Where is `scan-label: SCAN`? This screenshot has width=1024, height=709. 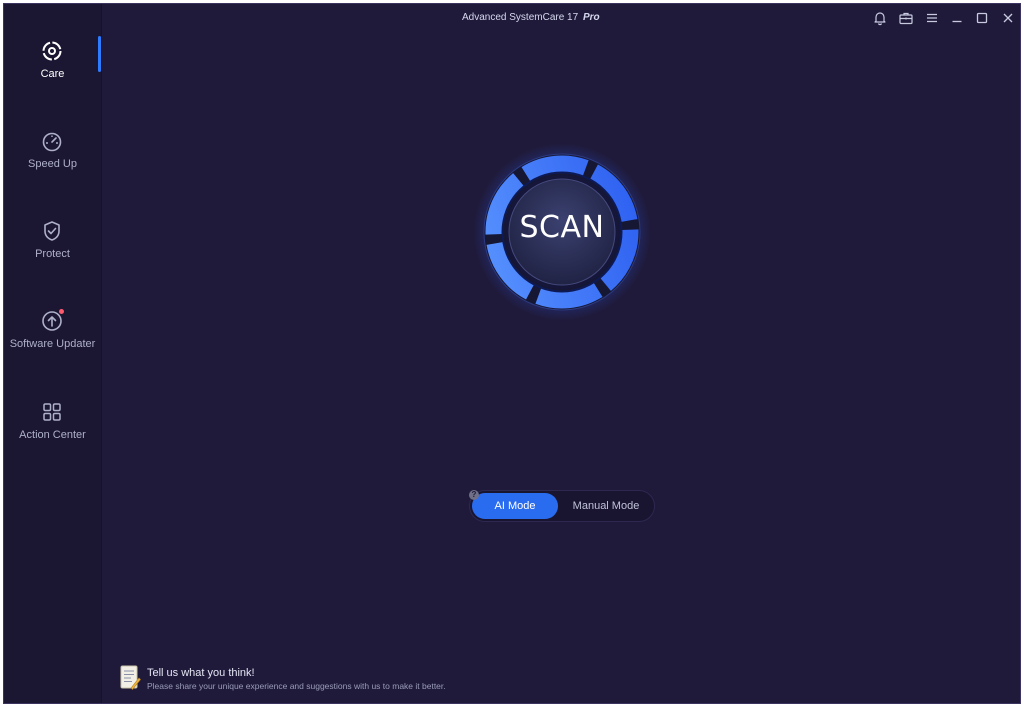
scan-label: SCAN is located at coordinates (562, 227).